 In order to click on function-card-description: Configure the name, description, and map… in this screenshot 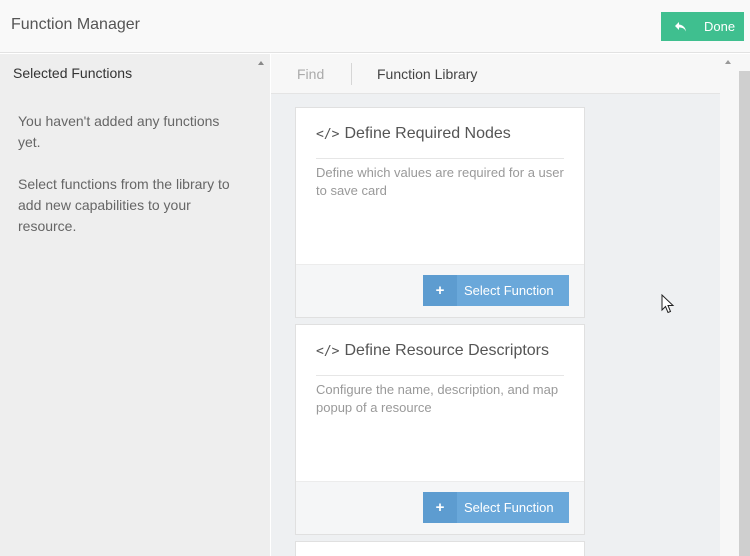, I will do `click(437, 398)`.